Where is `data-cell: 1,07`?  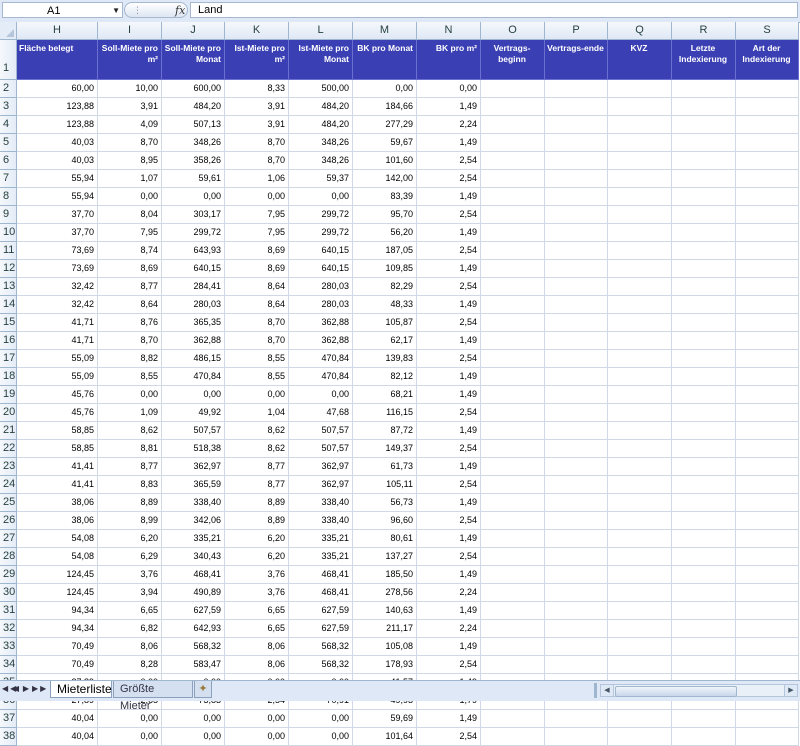
data-cell: 1,07 is located at coordinates (130, 179).